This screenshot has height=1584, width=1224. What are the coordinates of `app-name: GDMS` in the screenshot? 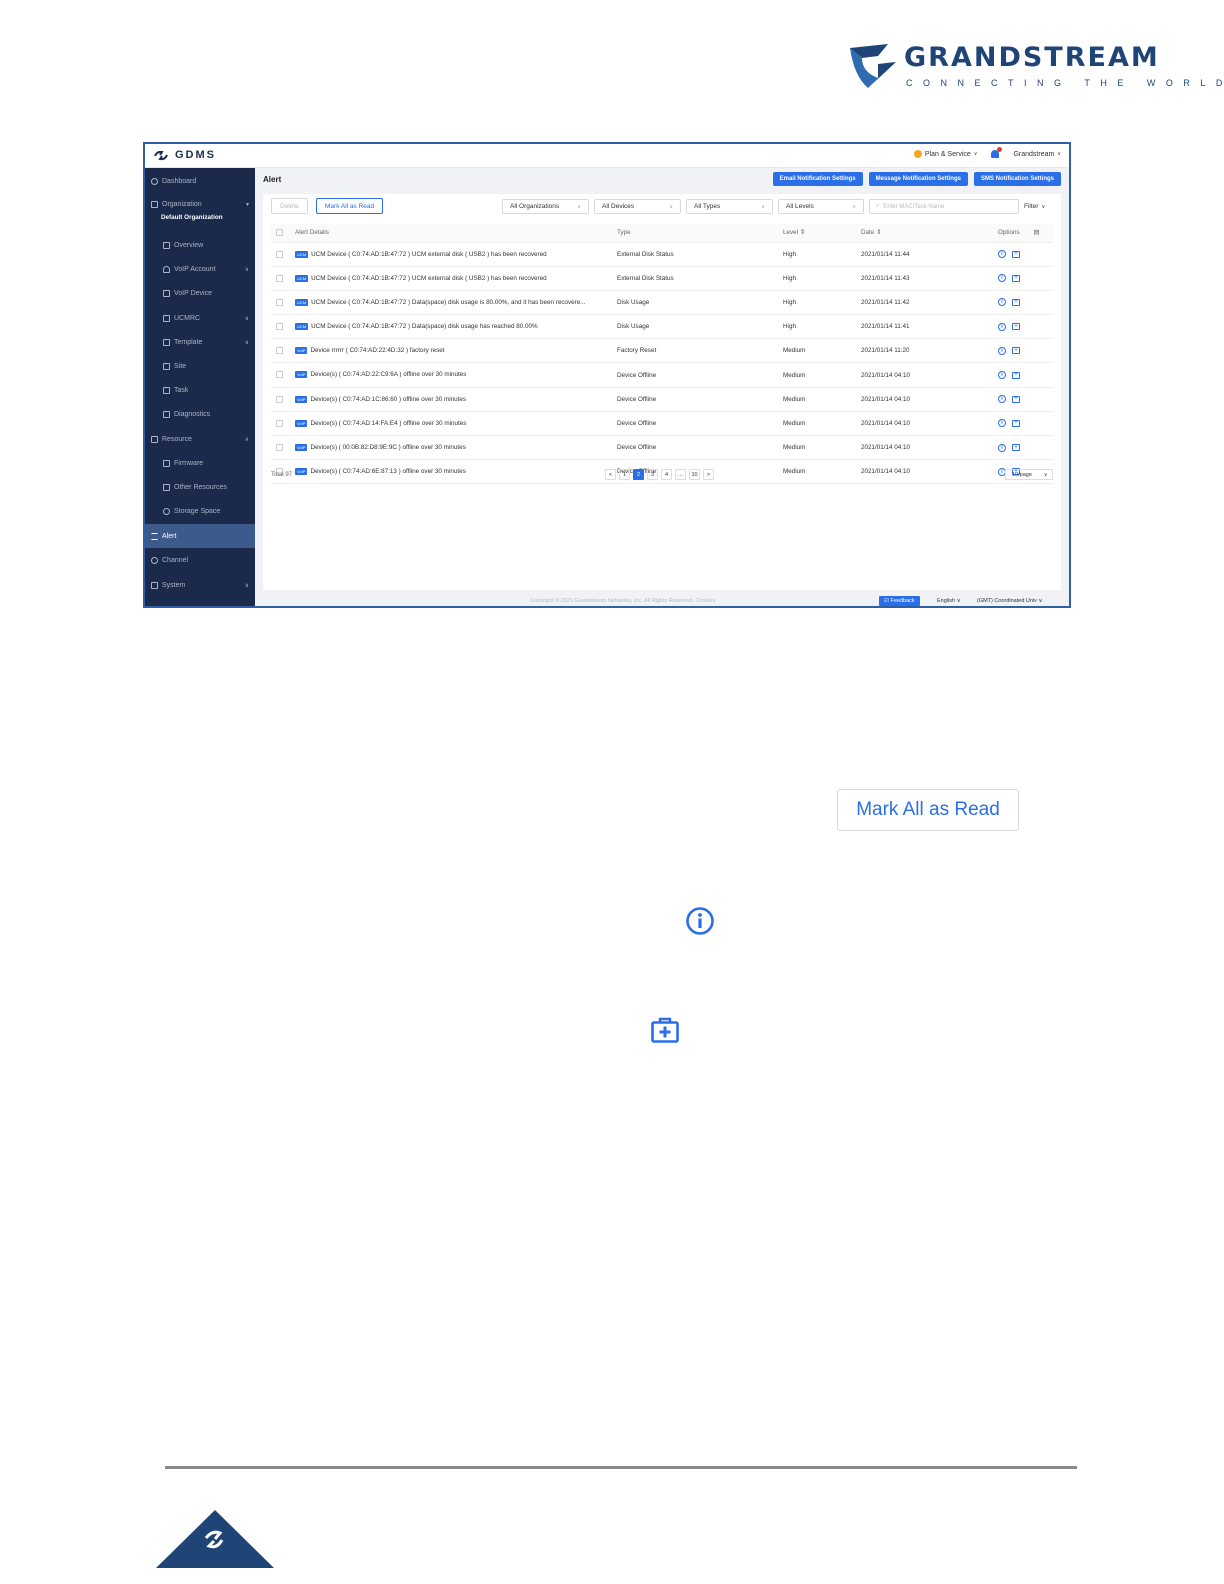 It's located at (195, 155).